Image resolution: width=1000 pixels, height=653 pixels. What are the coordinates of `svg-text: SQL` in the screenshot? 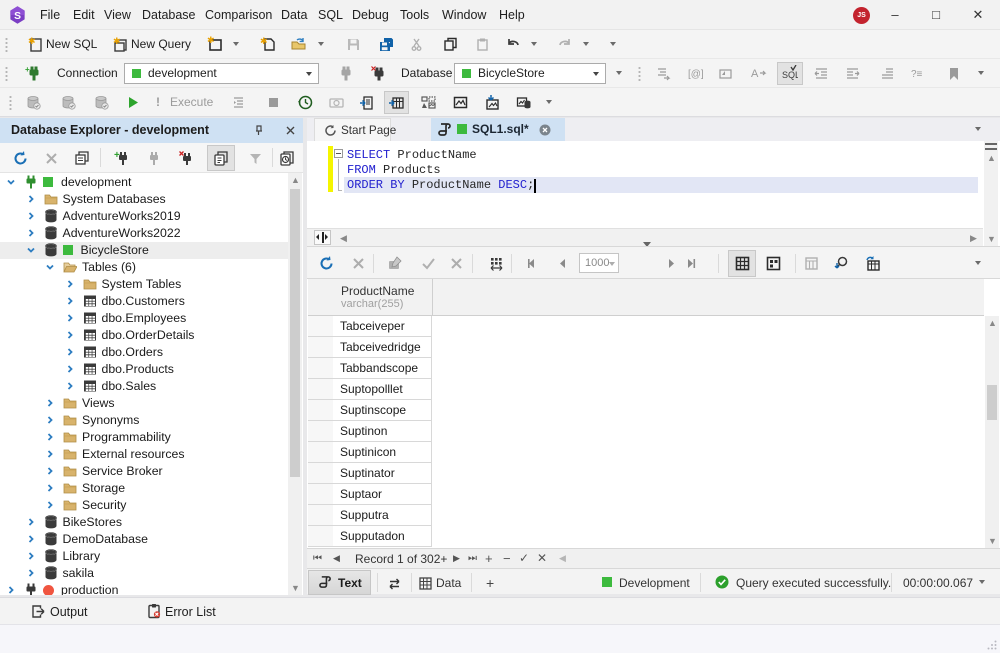 It's located at (790, 75).